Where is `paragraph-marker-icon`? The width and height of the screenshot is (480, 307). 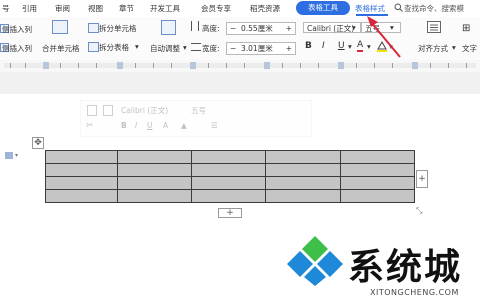
paragraph-marker-icon is located at coordinates (9, 155).